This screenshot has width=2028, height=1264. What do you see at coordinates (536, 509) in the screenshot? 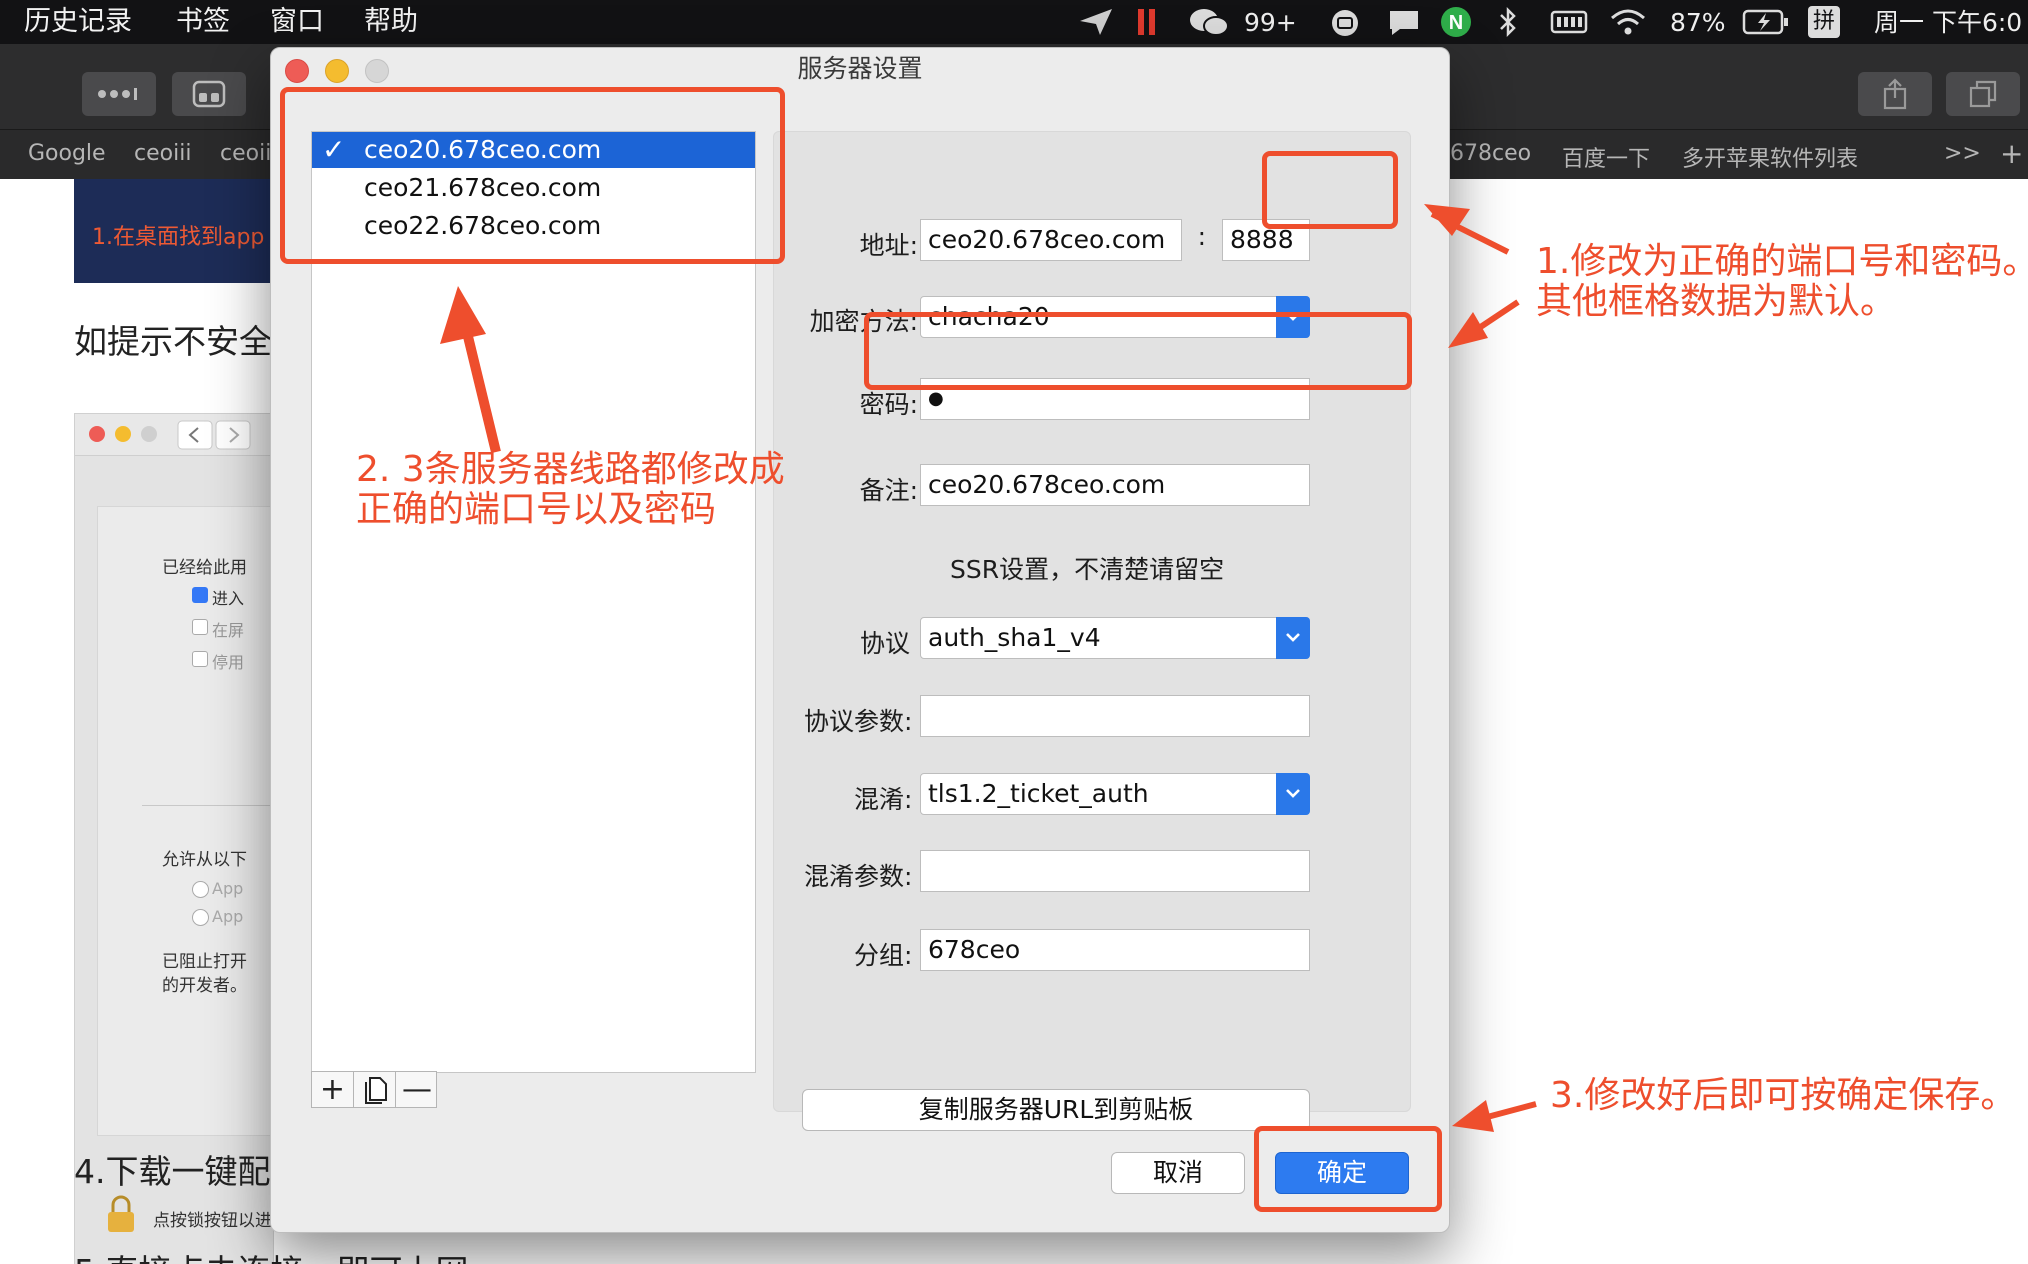
I see `annotation-note-2-line-2: 正确的端口号以及密码` at bounding box center [536, 509].